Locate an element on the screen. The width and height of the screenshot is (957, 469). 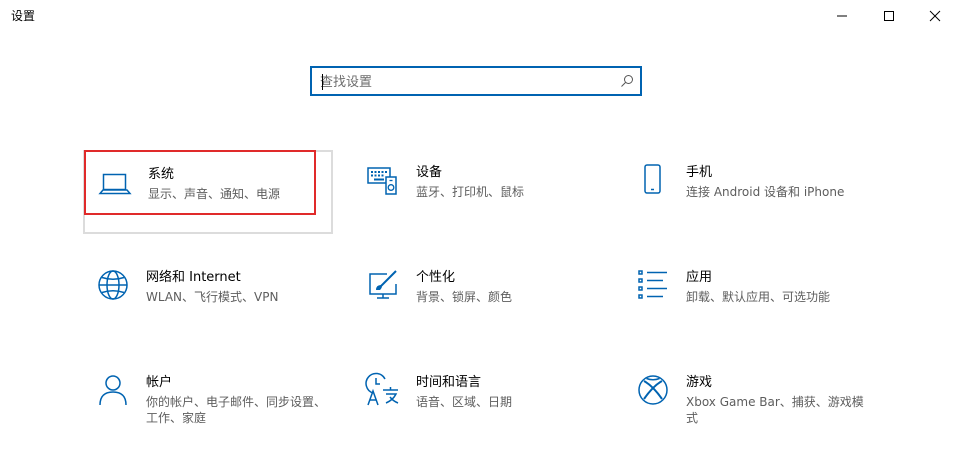
maximize-icon is located at coordinates (889, 16).